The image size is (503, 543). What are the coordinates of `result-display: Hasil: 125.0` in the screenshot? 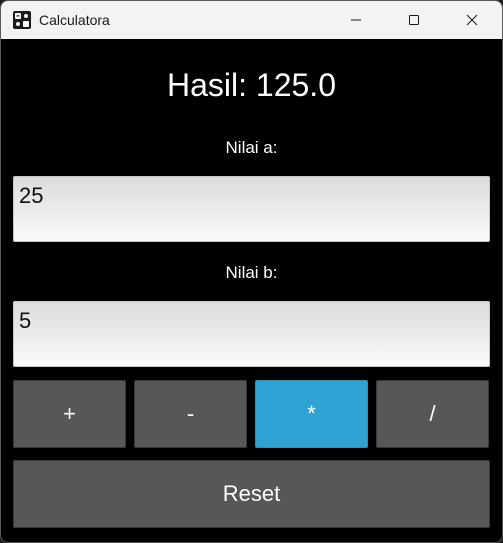 It's located at (251, 85).